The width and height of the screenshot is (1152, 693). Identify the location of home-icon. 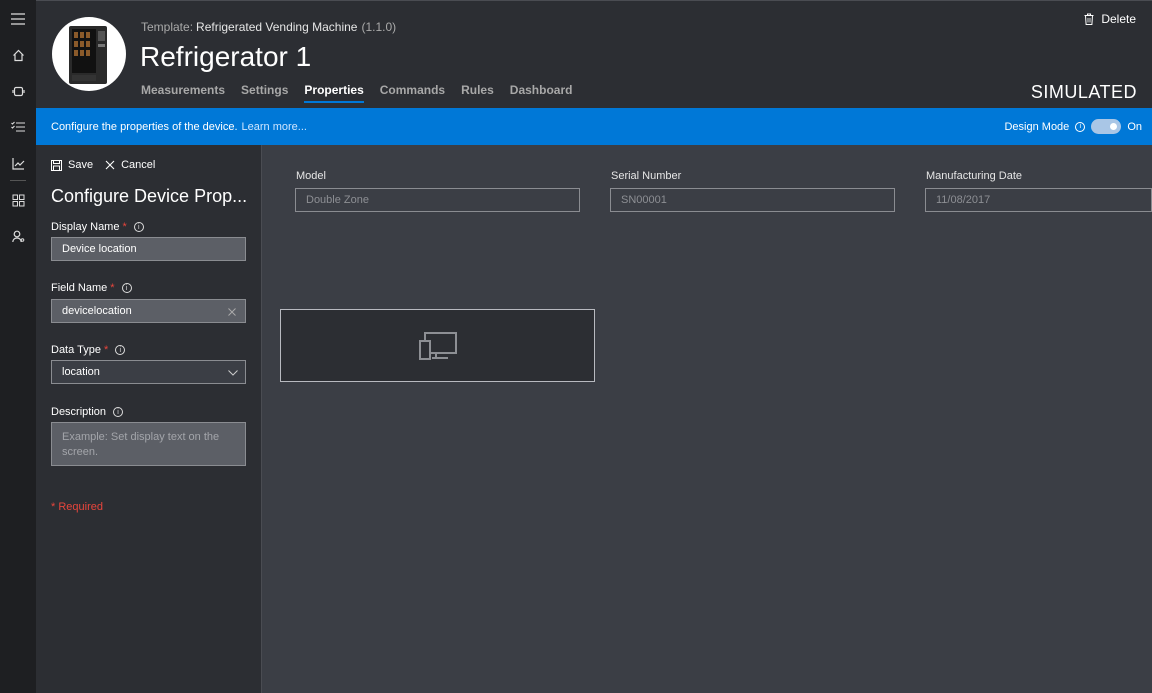
(18, 55).